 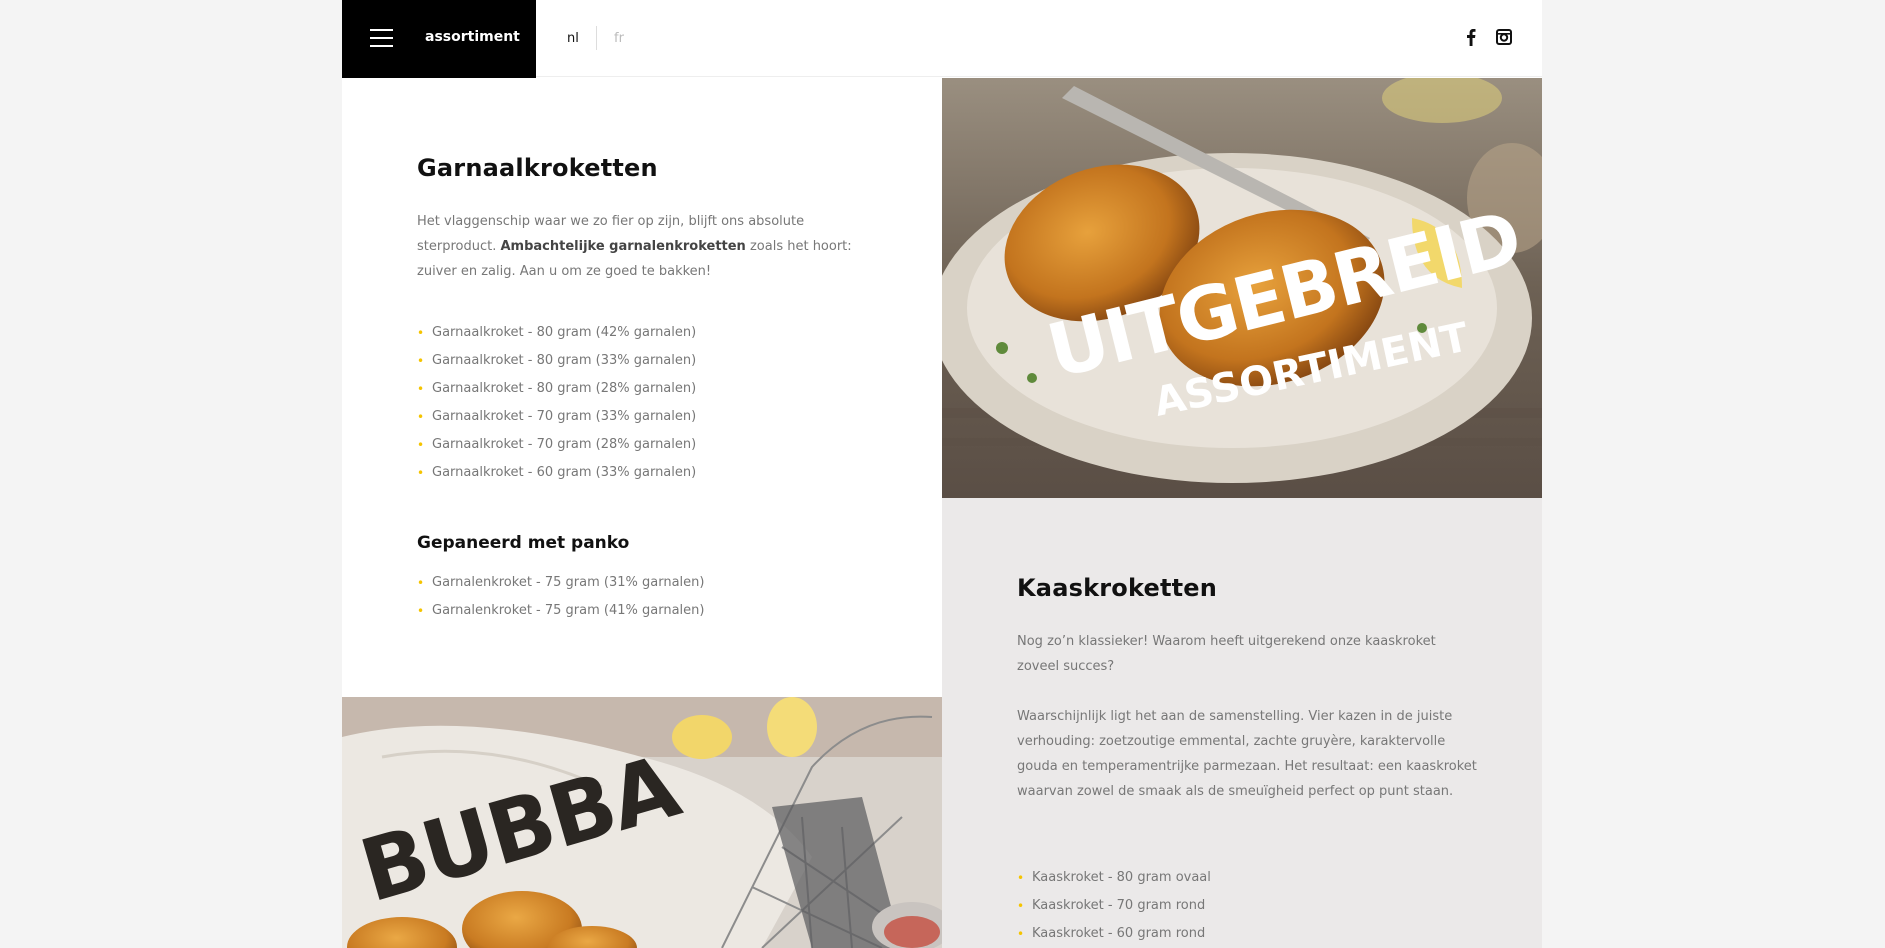 I want to click on language-divider, so click(x=596, y=38).